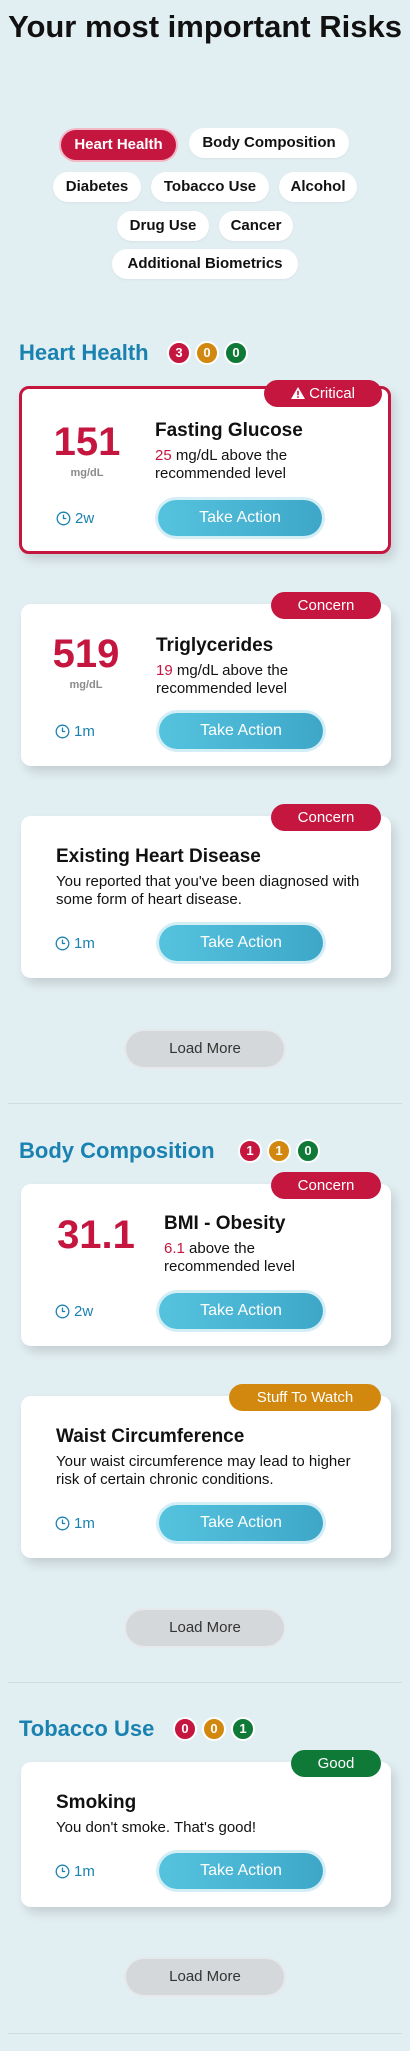 This screenshot has height=2051, width=410. Describe the element at coordinates (250, 1151) in the screenshot. I see `critical-count-badge: 1` at that location.